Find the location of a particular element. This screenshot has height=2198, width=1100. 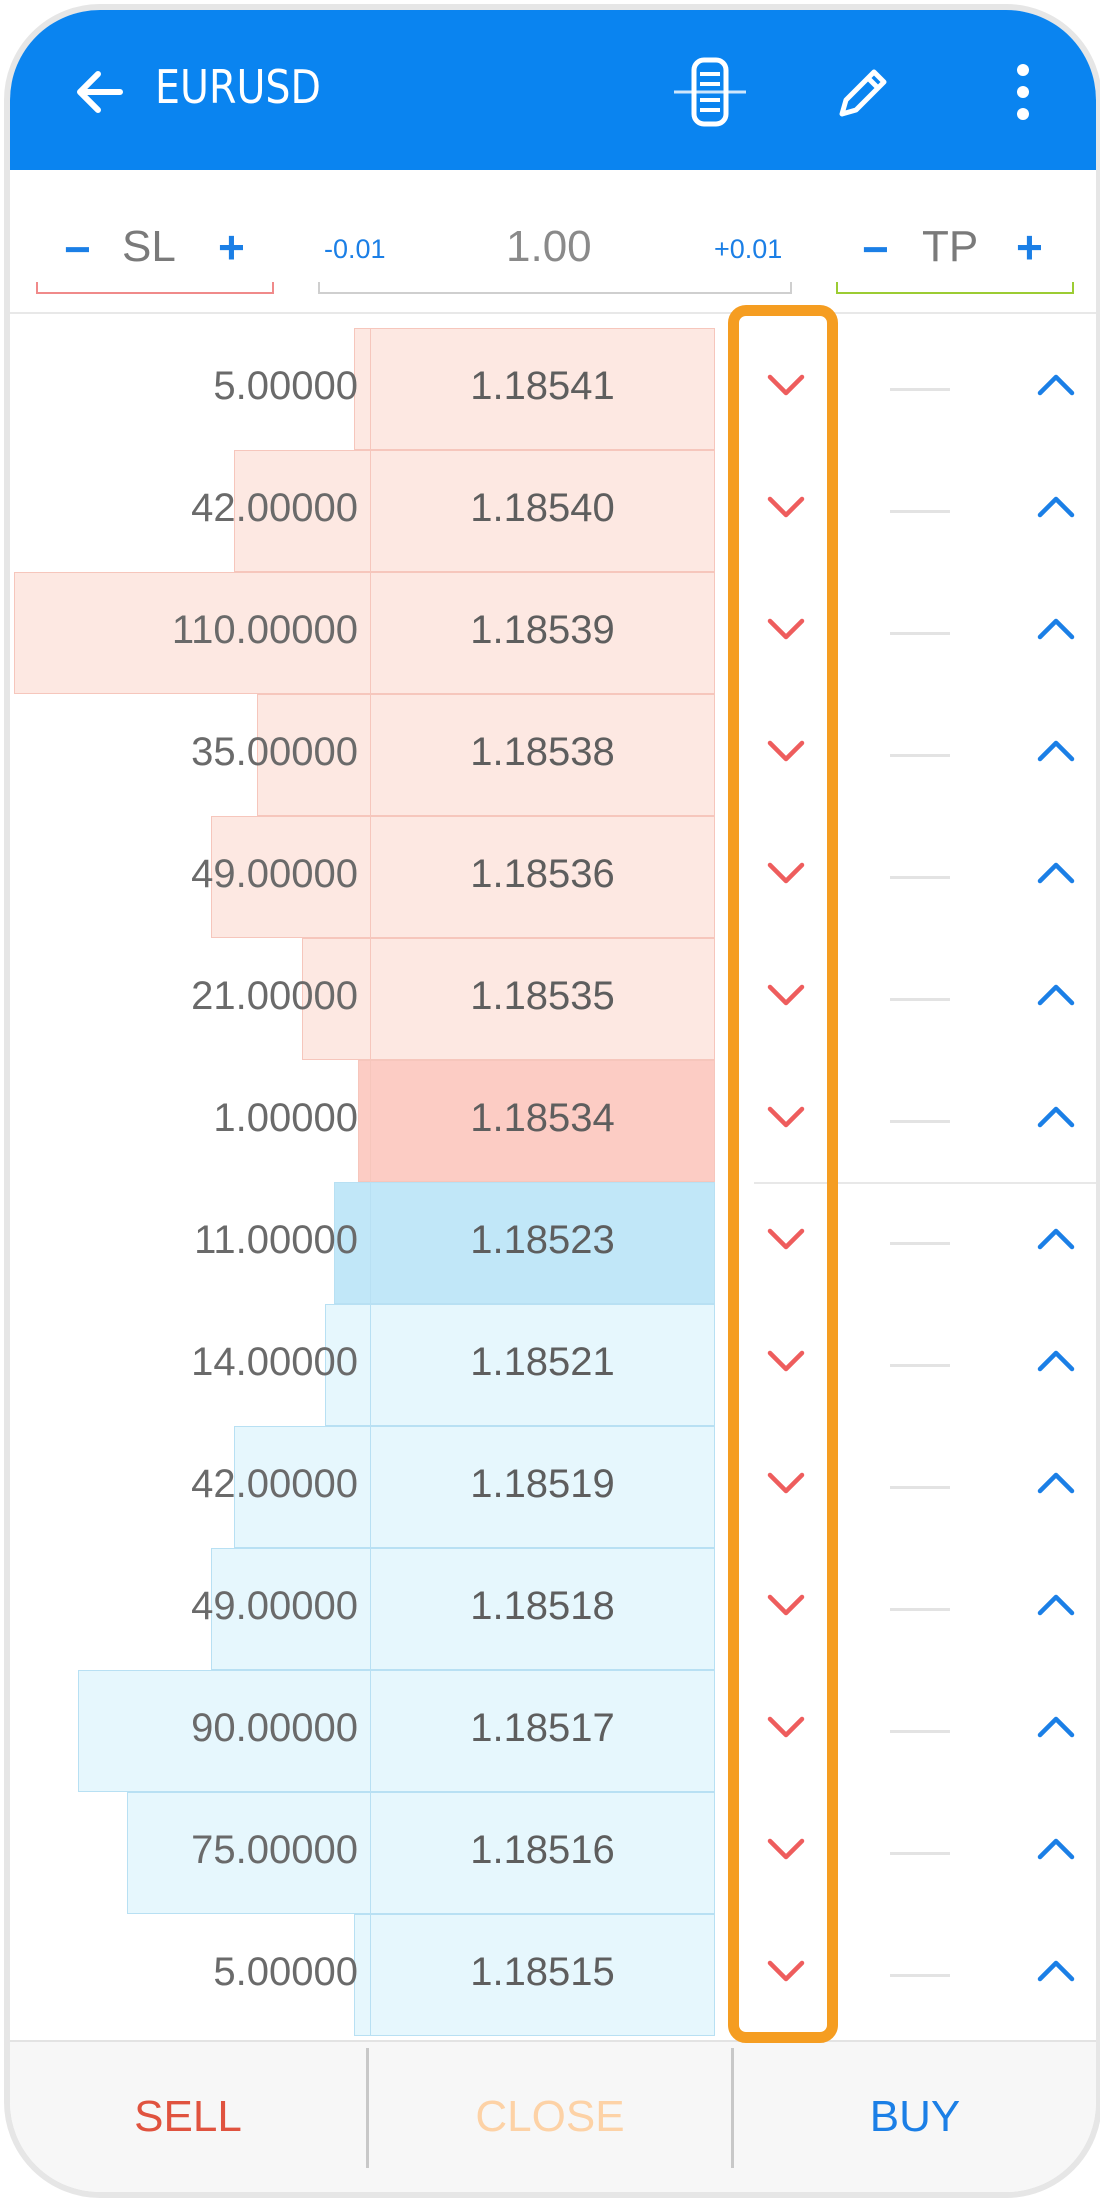

depth-of-market-icon is located at coordinates (710, 92).